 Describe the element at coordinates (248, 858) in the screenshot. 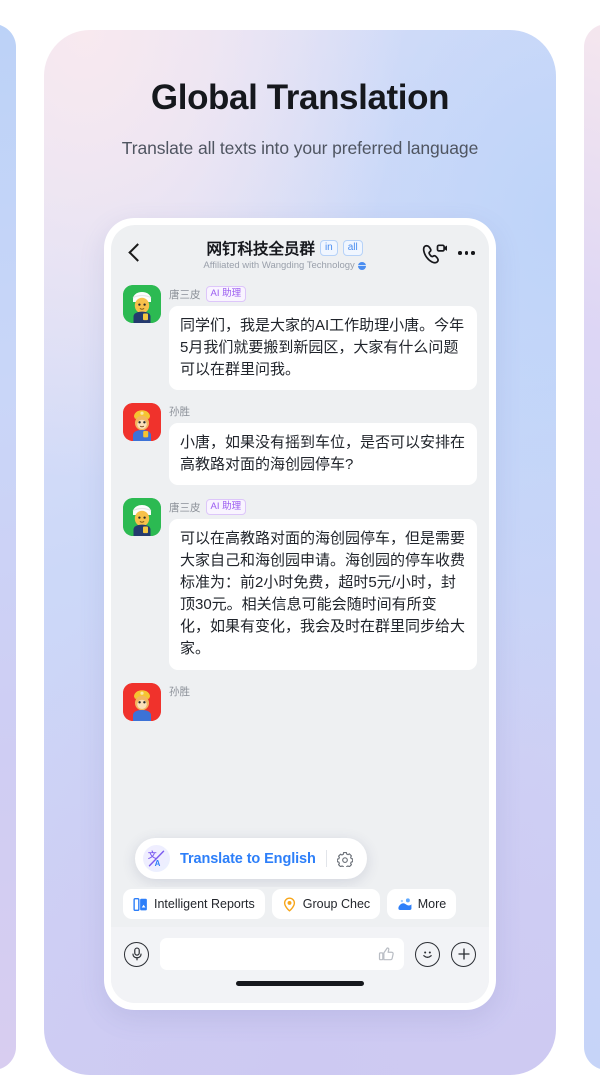

I see `translate-label: Translate to English` at that location.